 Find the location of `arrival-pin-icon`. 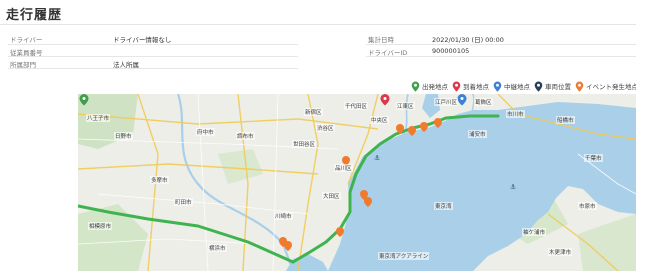

arrival-pin-icon is located at coordinates (456, 86).